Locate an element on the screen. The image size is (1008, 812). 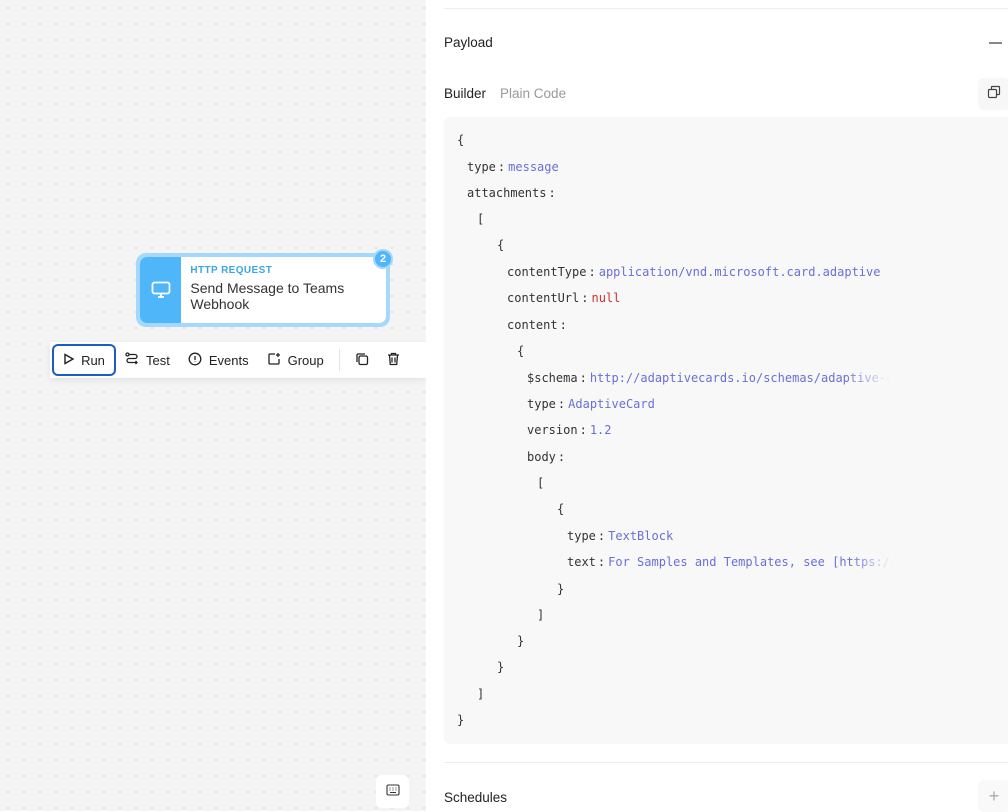
node-toolbar: Run Test Events Group is located at coordinates (238, 360).